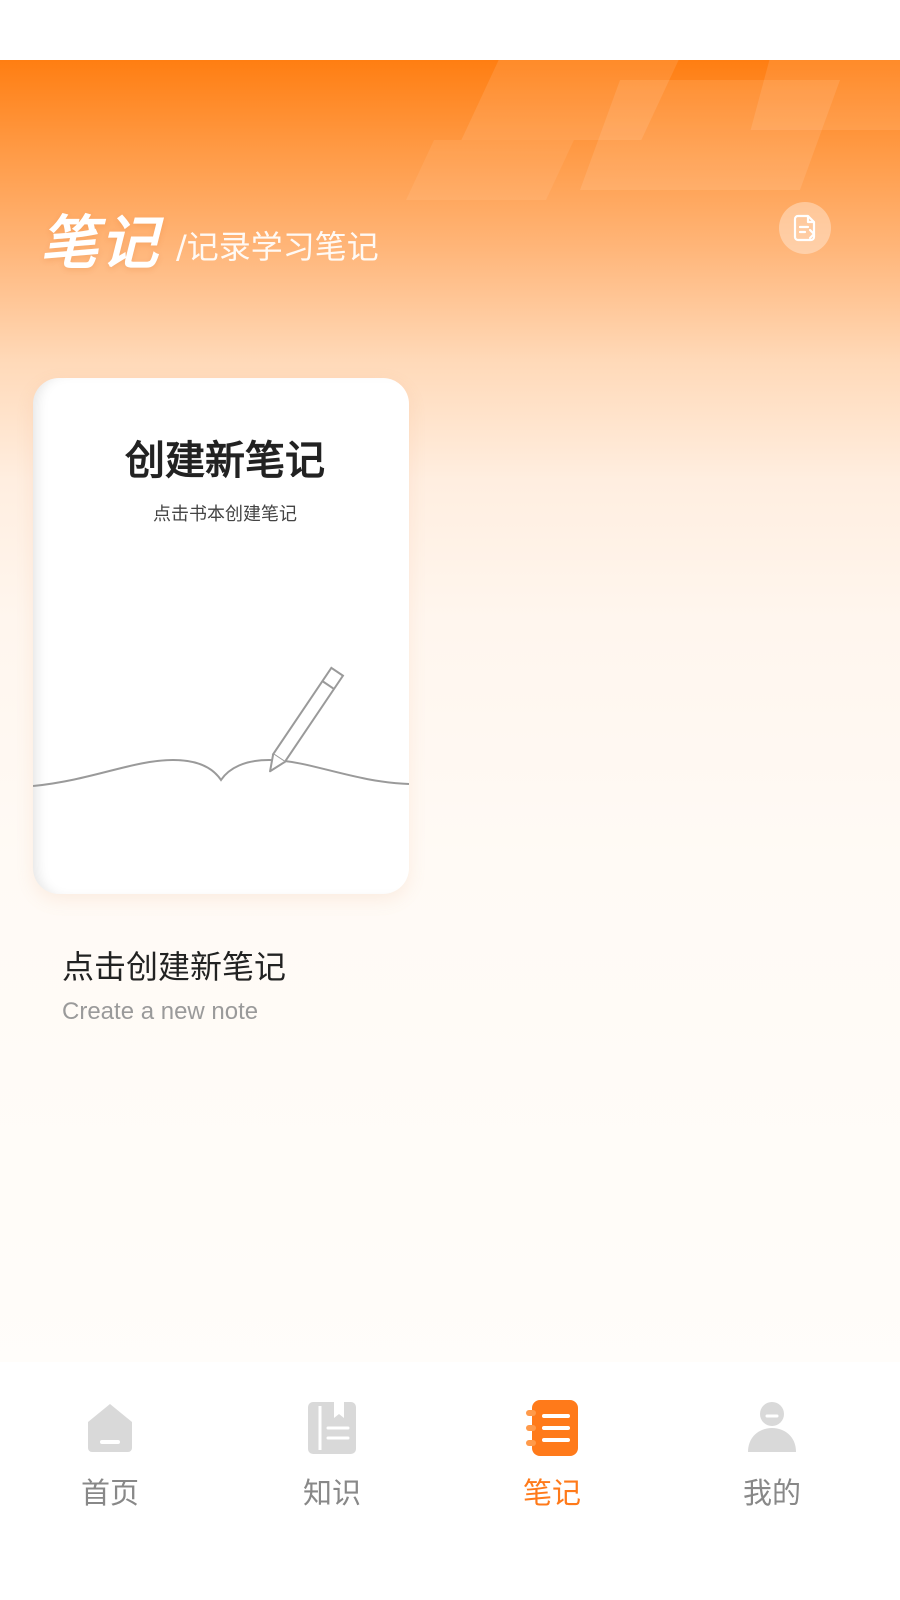 This screenshot has width=900, height=1600. What do you see at coordinates (221, 726) in the screenshot?
I see `pencil-book-icon` at bounding box center [221, 726].